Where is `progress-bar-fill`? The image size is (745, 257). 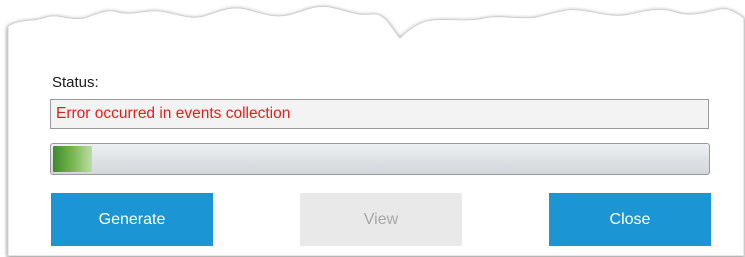
progress-bar-fill is located at coordinates (72, 159).